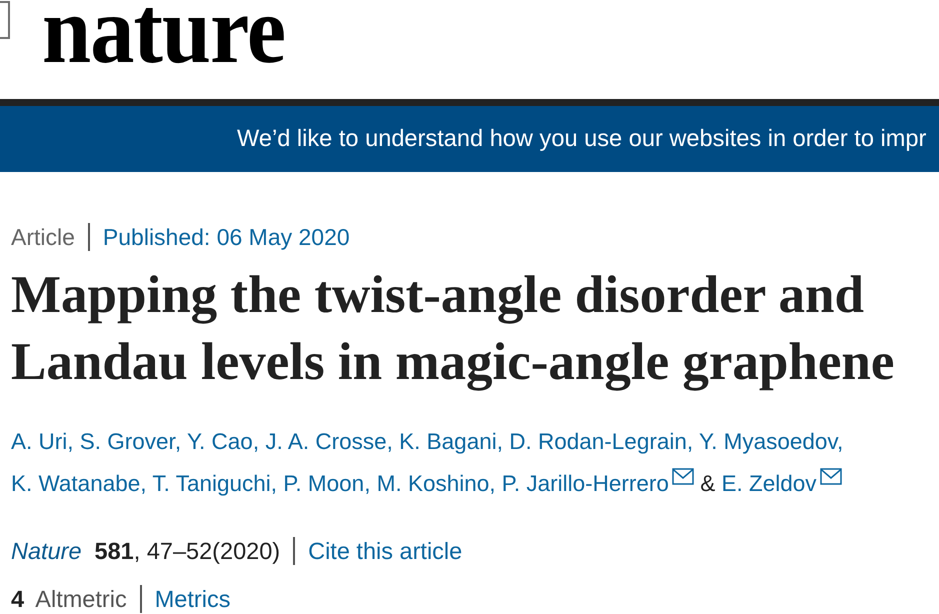 The width and height of the screenshot is (939, 614). I want to click on citation-details: 581, 47–52(2020), so click(187, 551).